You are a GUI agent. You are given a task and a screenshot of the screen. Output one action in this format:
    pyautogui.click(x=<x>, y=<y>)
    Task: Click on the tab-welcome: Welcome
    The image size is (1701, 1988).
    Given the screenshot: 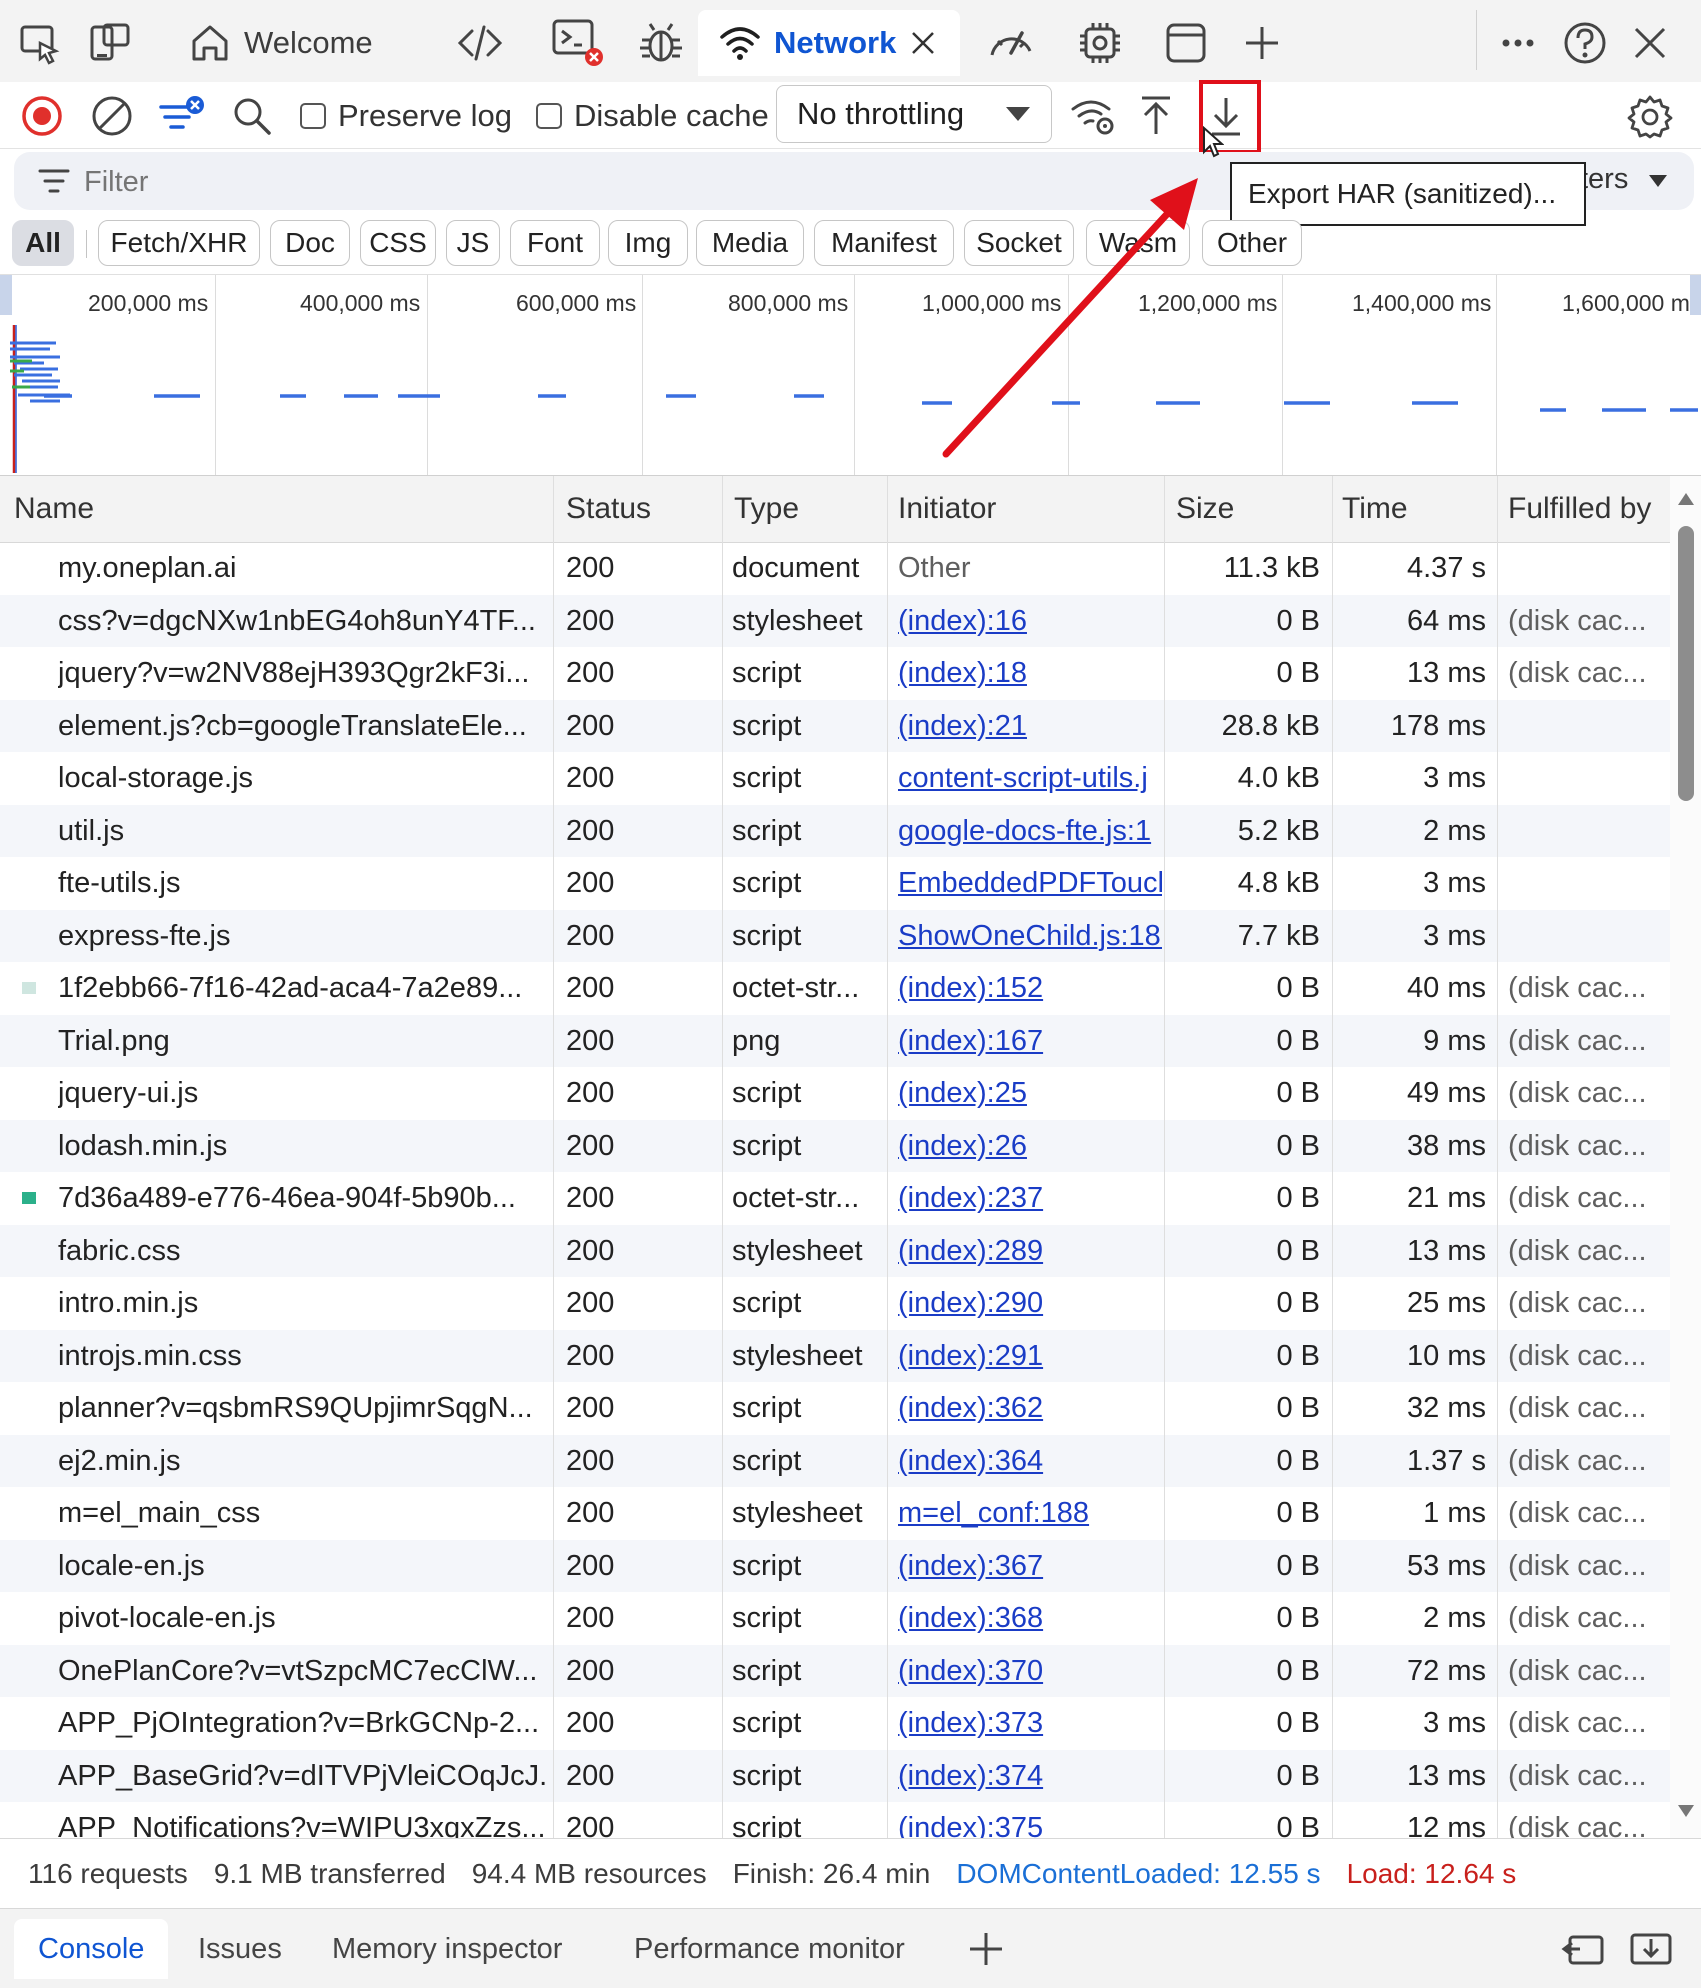 What is the action you would take?
    pyautogui.click(x=280, y=43)
    